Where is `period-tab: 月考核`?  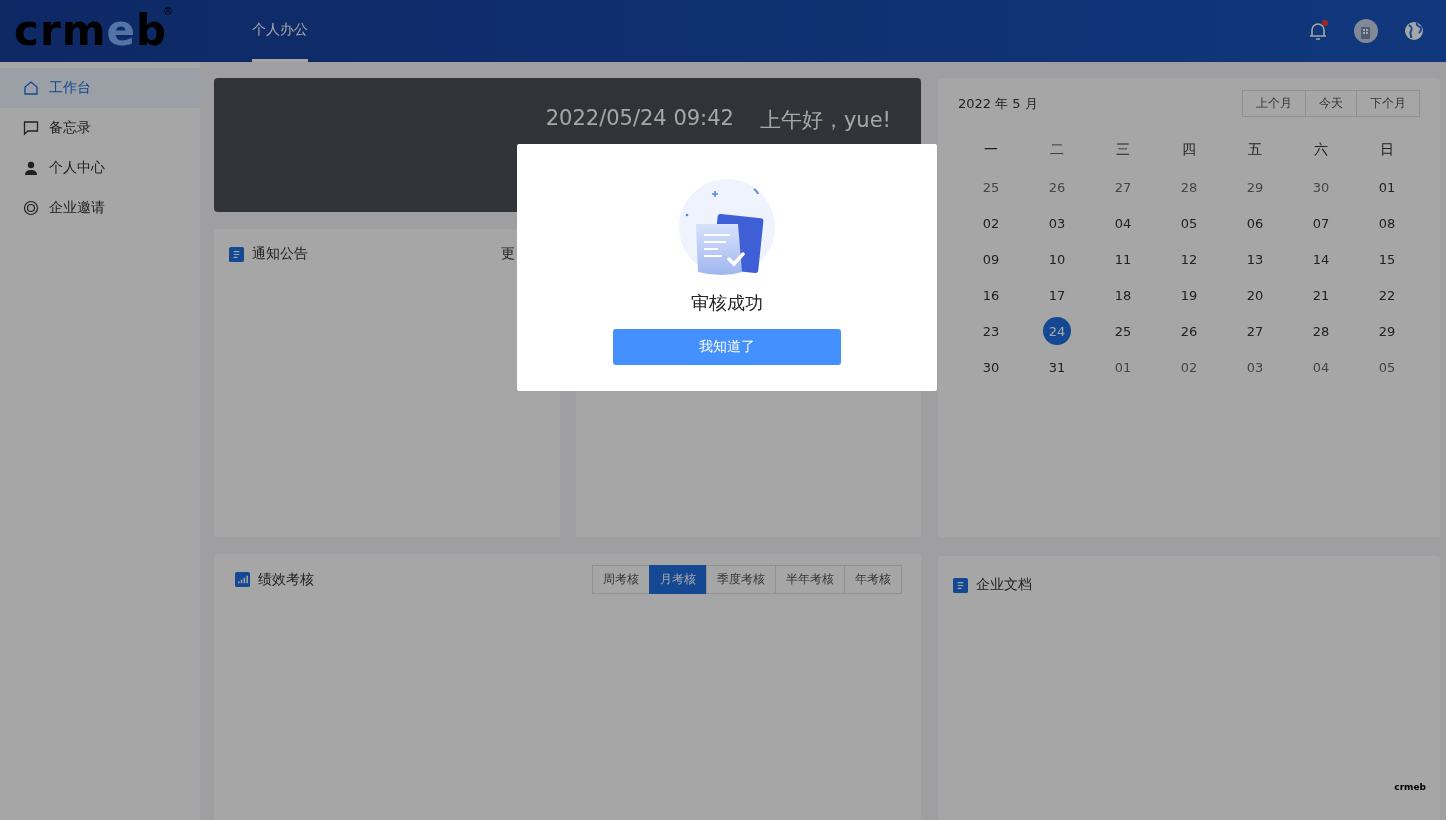
period-tab: 月考核 is located at coordinates (678, 579).